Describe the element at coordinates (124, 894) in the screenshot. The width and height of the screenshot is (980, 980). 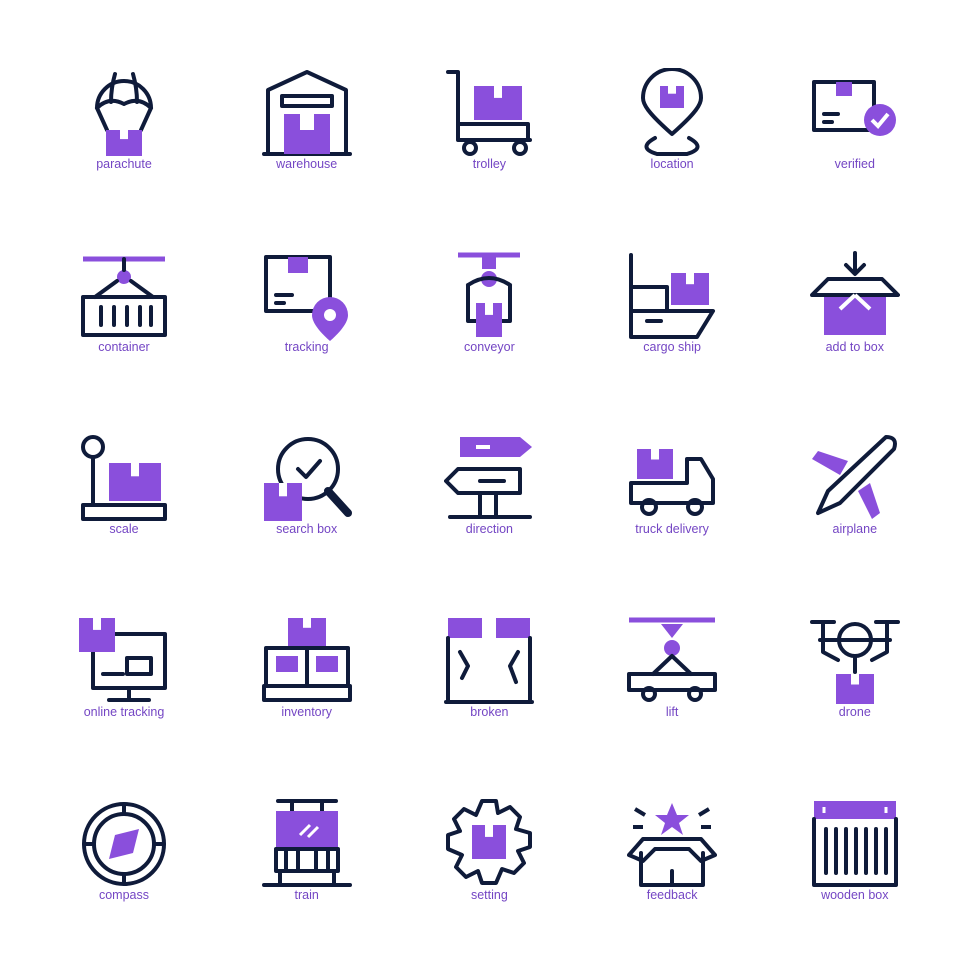
I see `icon-label: compass` at that location.